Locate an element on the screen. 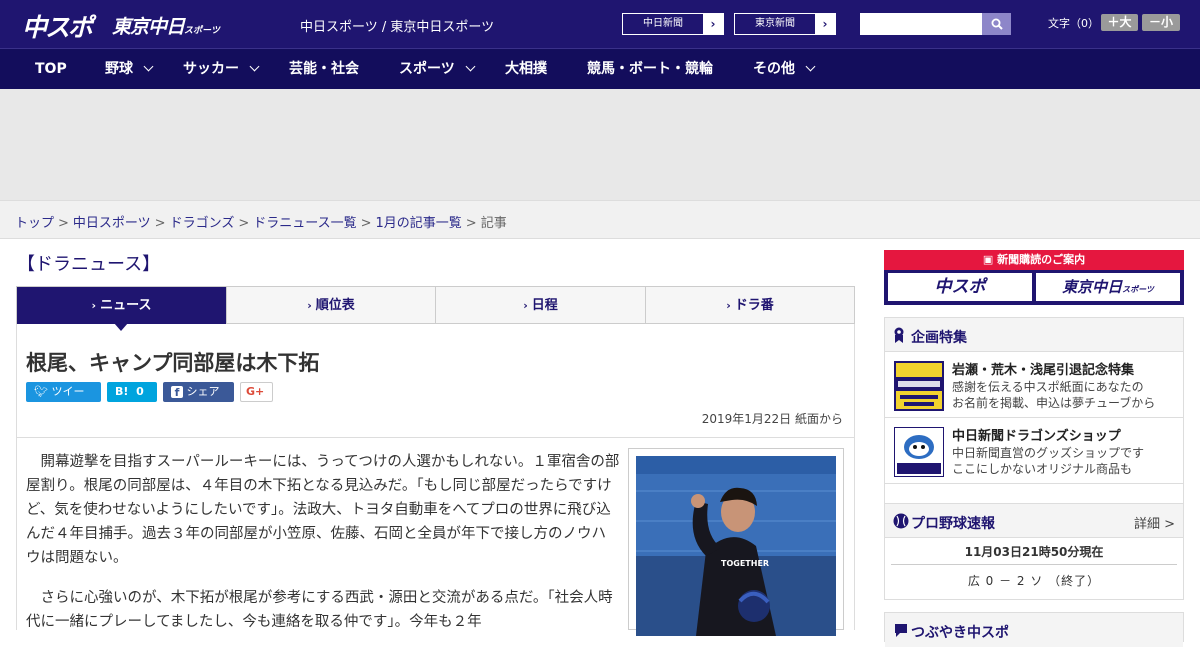 The height and width of the screenshot is (650, 1200). tsubuyaki-card: つぶやき中スポ is located at coordinates (1034, 629).